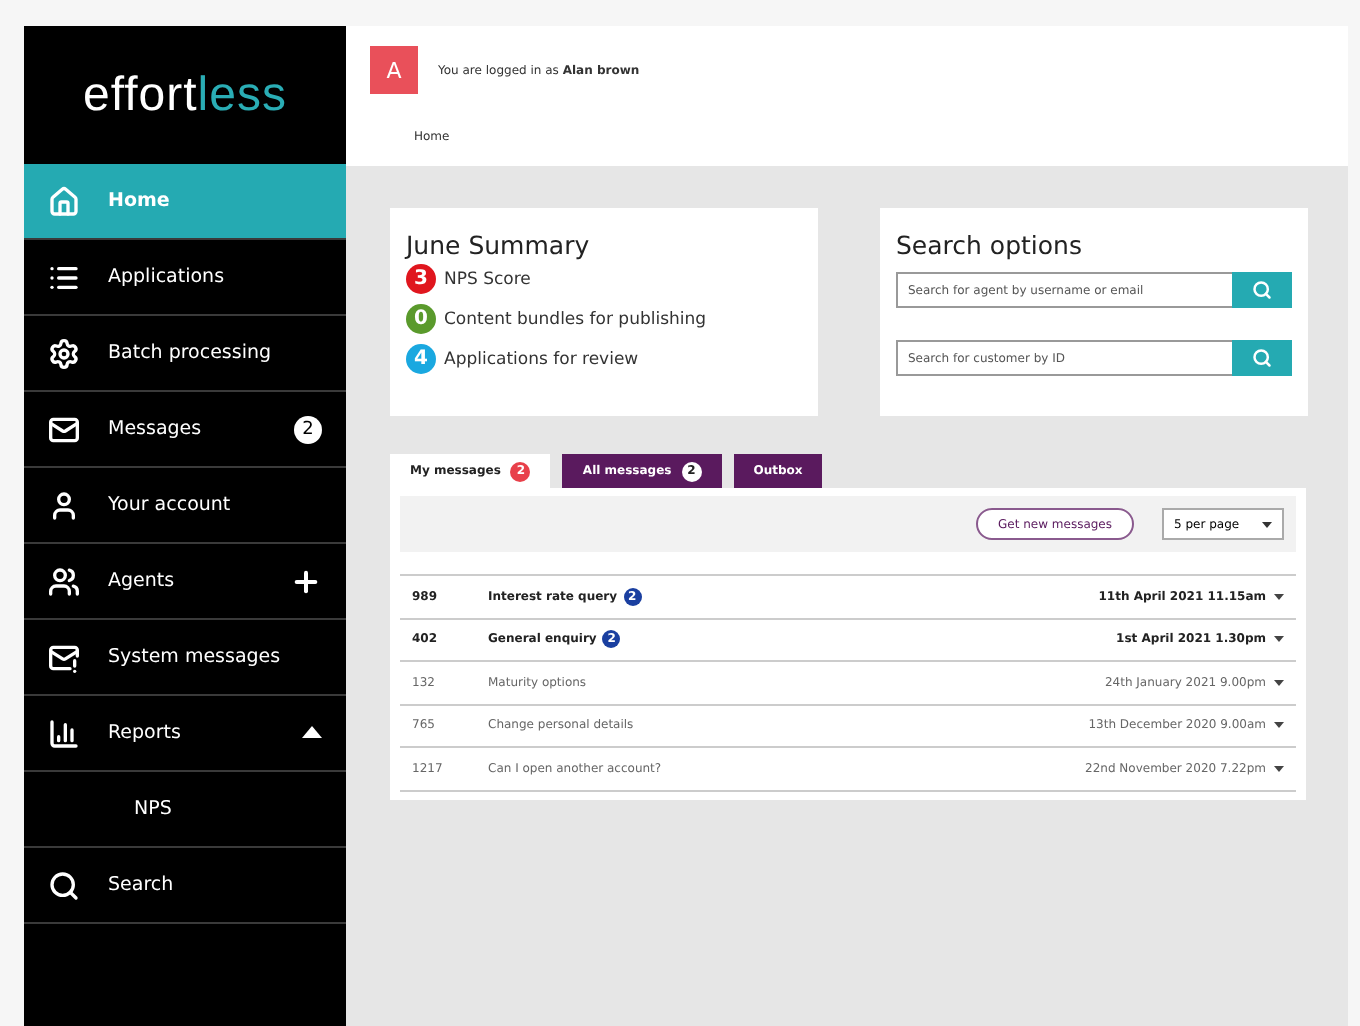 The image size is (1360, 1026). I want to click on count-dot: 0, so click(421, 319).